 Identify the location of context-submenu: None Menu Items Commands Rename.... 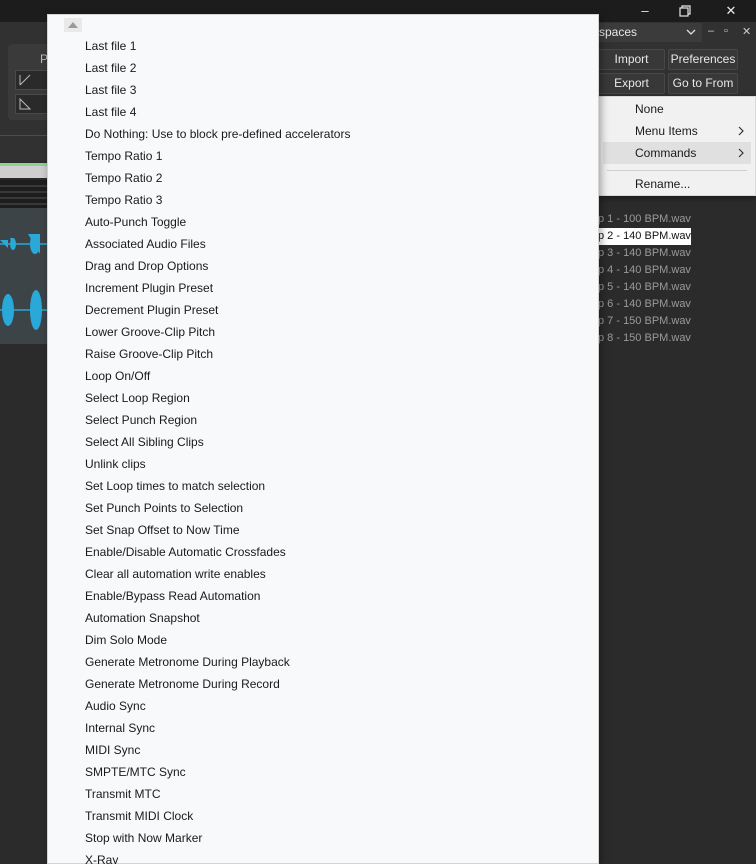
(677, 146).